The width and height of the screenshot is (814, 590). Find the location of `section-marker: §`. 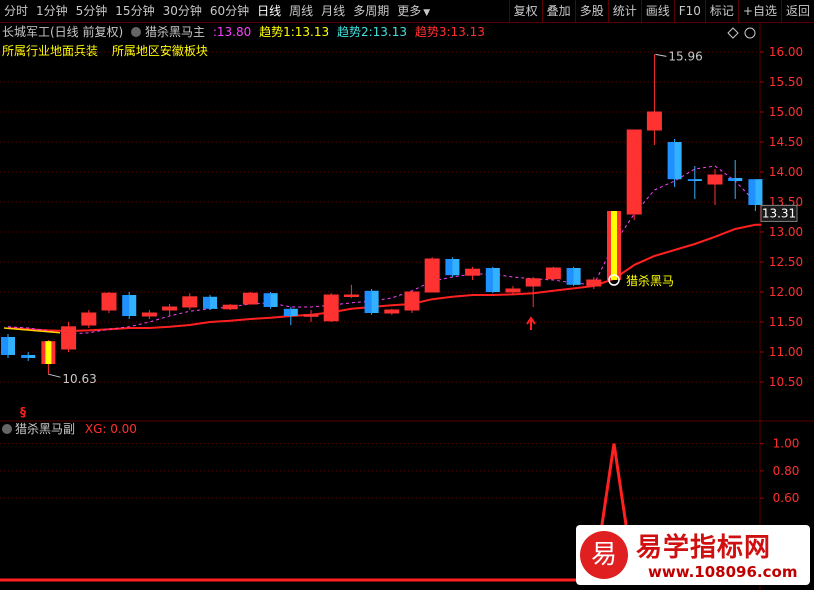

section-marker: § is located at coordinates (23, 412).